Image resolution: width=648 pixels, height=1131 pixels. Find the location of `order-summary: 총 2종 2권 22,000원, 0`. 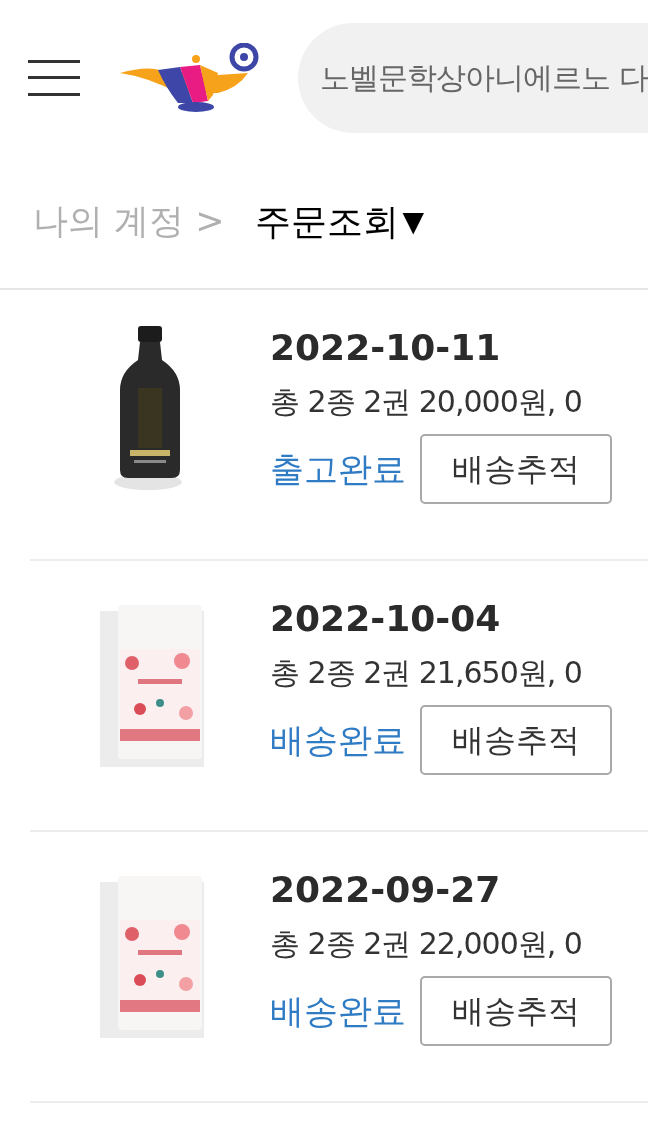

order-summary: 총 2종 2권 22,000원, 0 is located at coordinates (426, 944).